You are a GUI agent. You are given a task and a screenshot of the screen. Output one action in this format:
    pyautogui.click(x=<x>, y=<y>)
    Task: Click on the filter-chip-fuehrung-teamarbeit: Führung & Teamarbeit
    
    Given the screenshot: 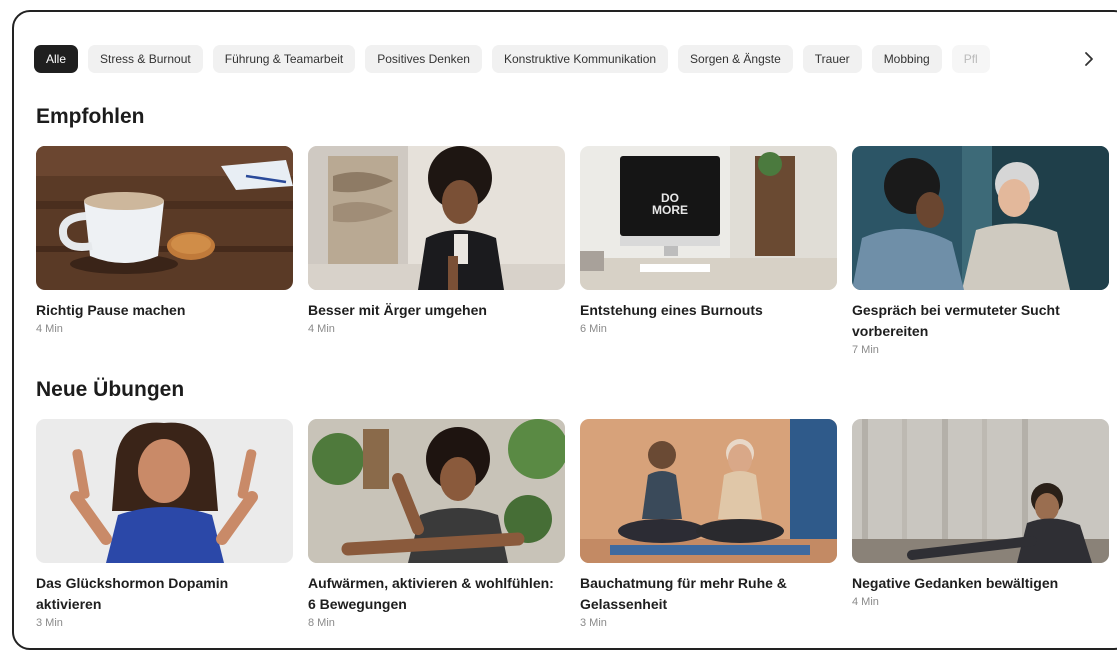 What is the action you would take?
    pyautogui.click(x=284, y=59)
    